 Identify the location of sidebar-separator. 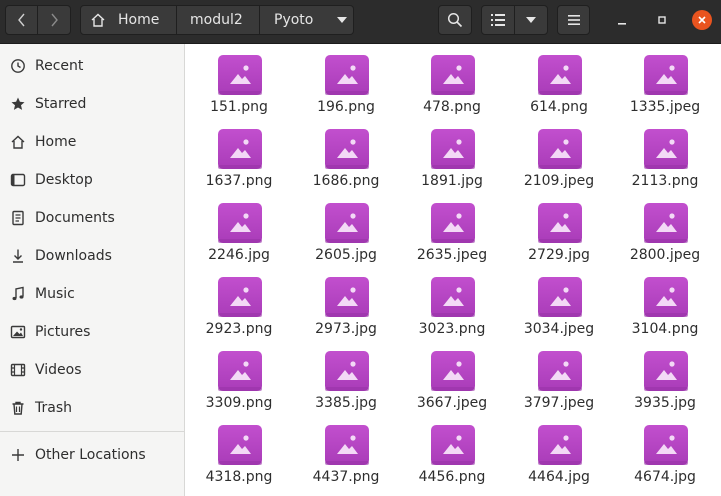
(92, 431).